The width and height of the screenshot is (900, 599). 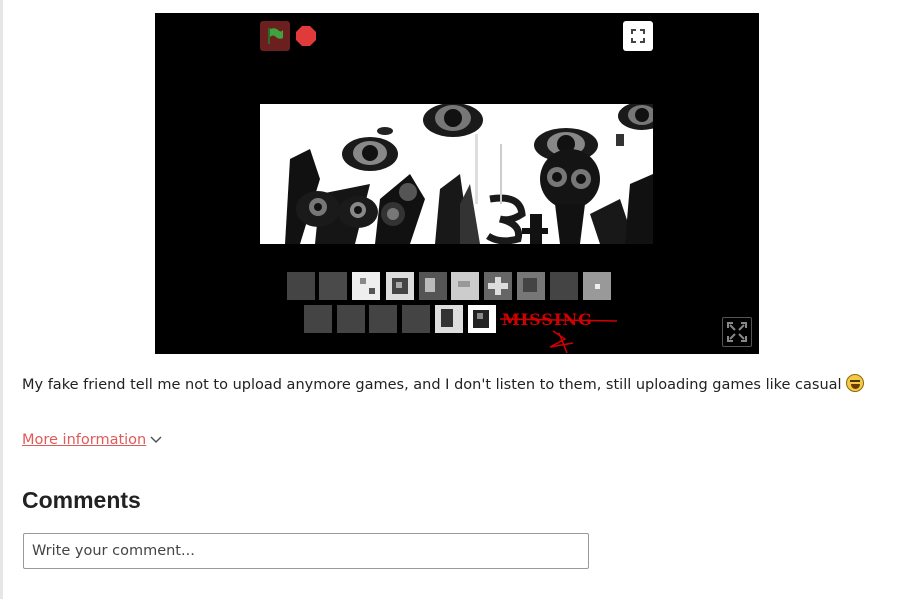 What do you see at coordinates (156, 440) in the screenshot?
I see `chevron-down-icon` at bounding box center [156, 440].